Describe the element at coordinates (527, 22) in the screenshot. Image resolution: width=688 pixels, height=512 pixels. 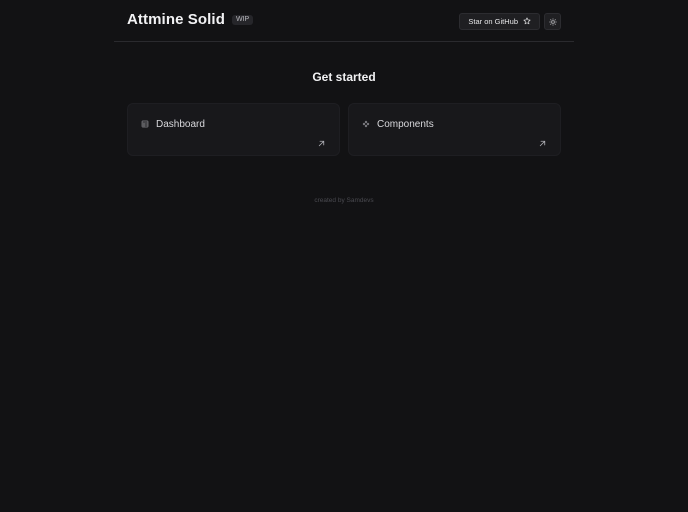
I see `star-icon` at that location.